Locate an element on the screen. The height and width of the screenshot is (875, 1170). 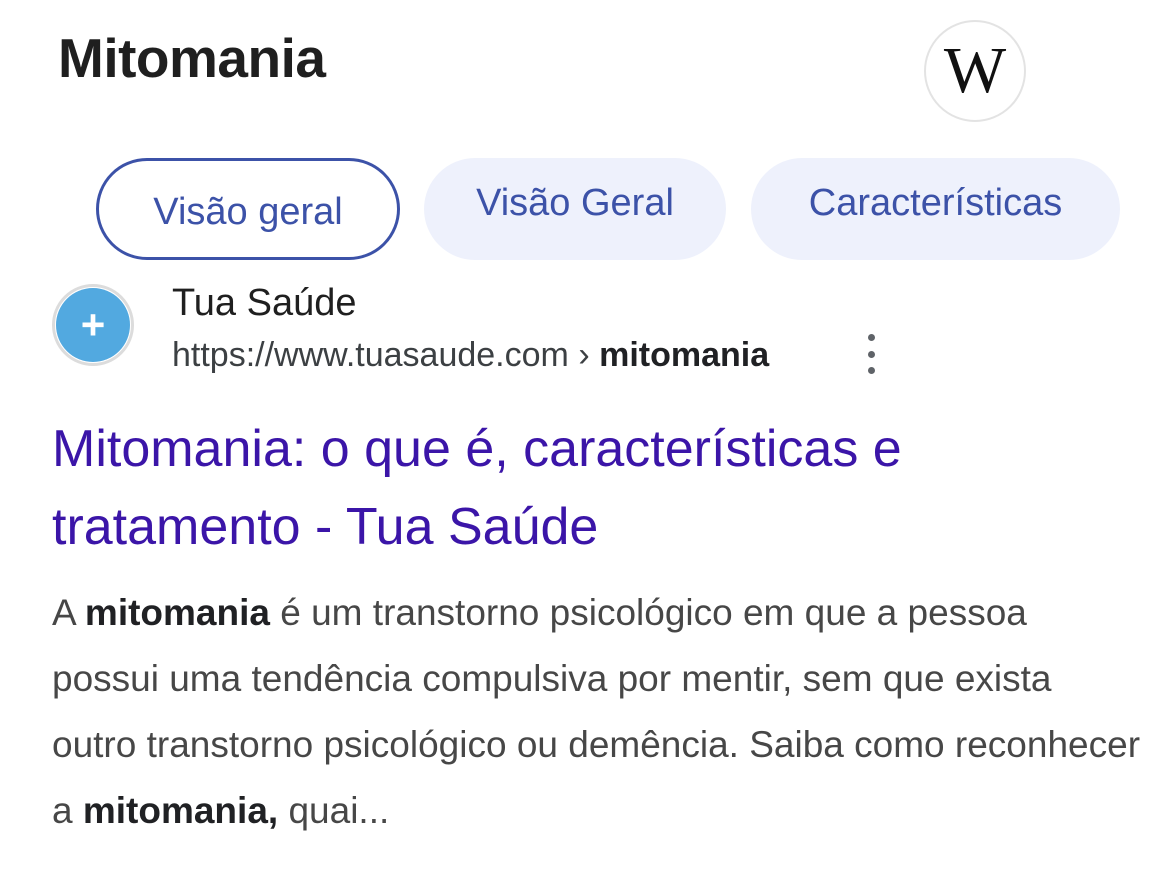
plus-icon: + is located at coordinates (93, 325).